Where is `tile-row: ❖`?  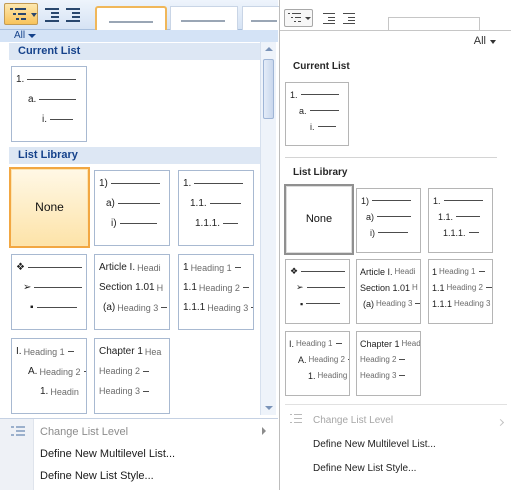
tile-row: ❖ is located at coordinates (318, 271).